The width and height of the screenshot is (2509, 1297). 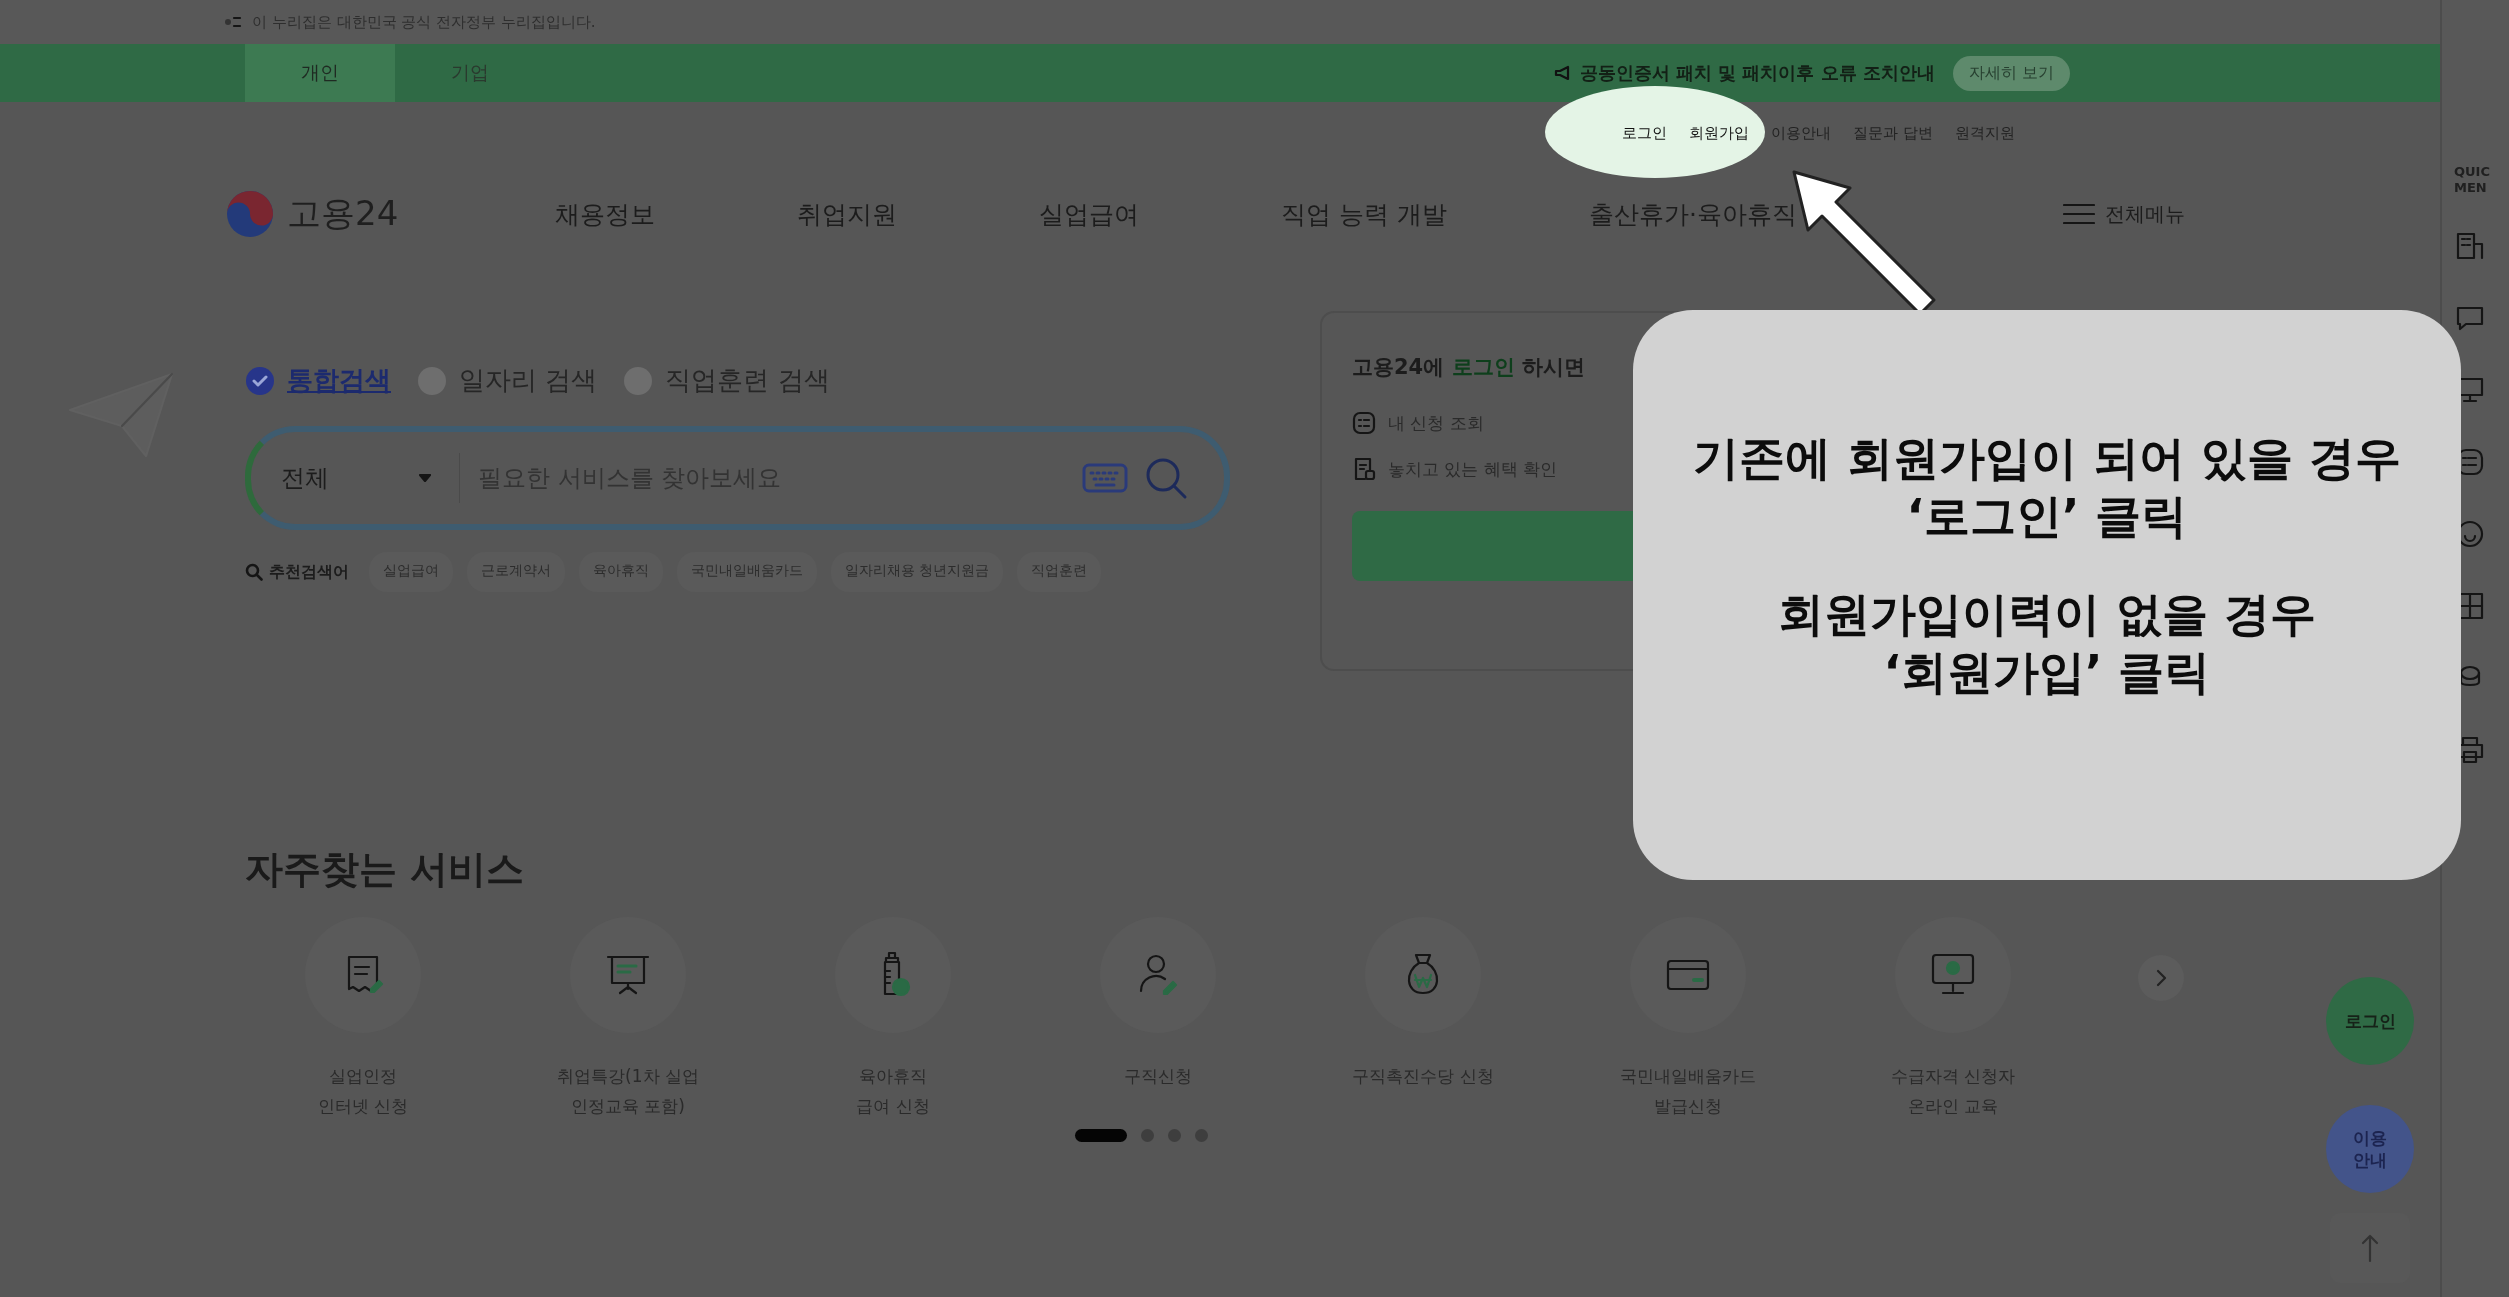 I want to click on megaphone-icon, so click(x=1562, y=73).